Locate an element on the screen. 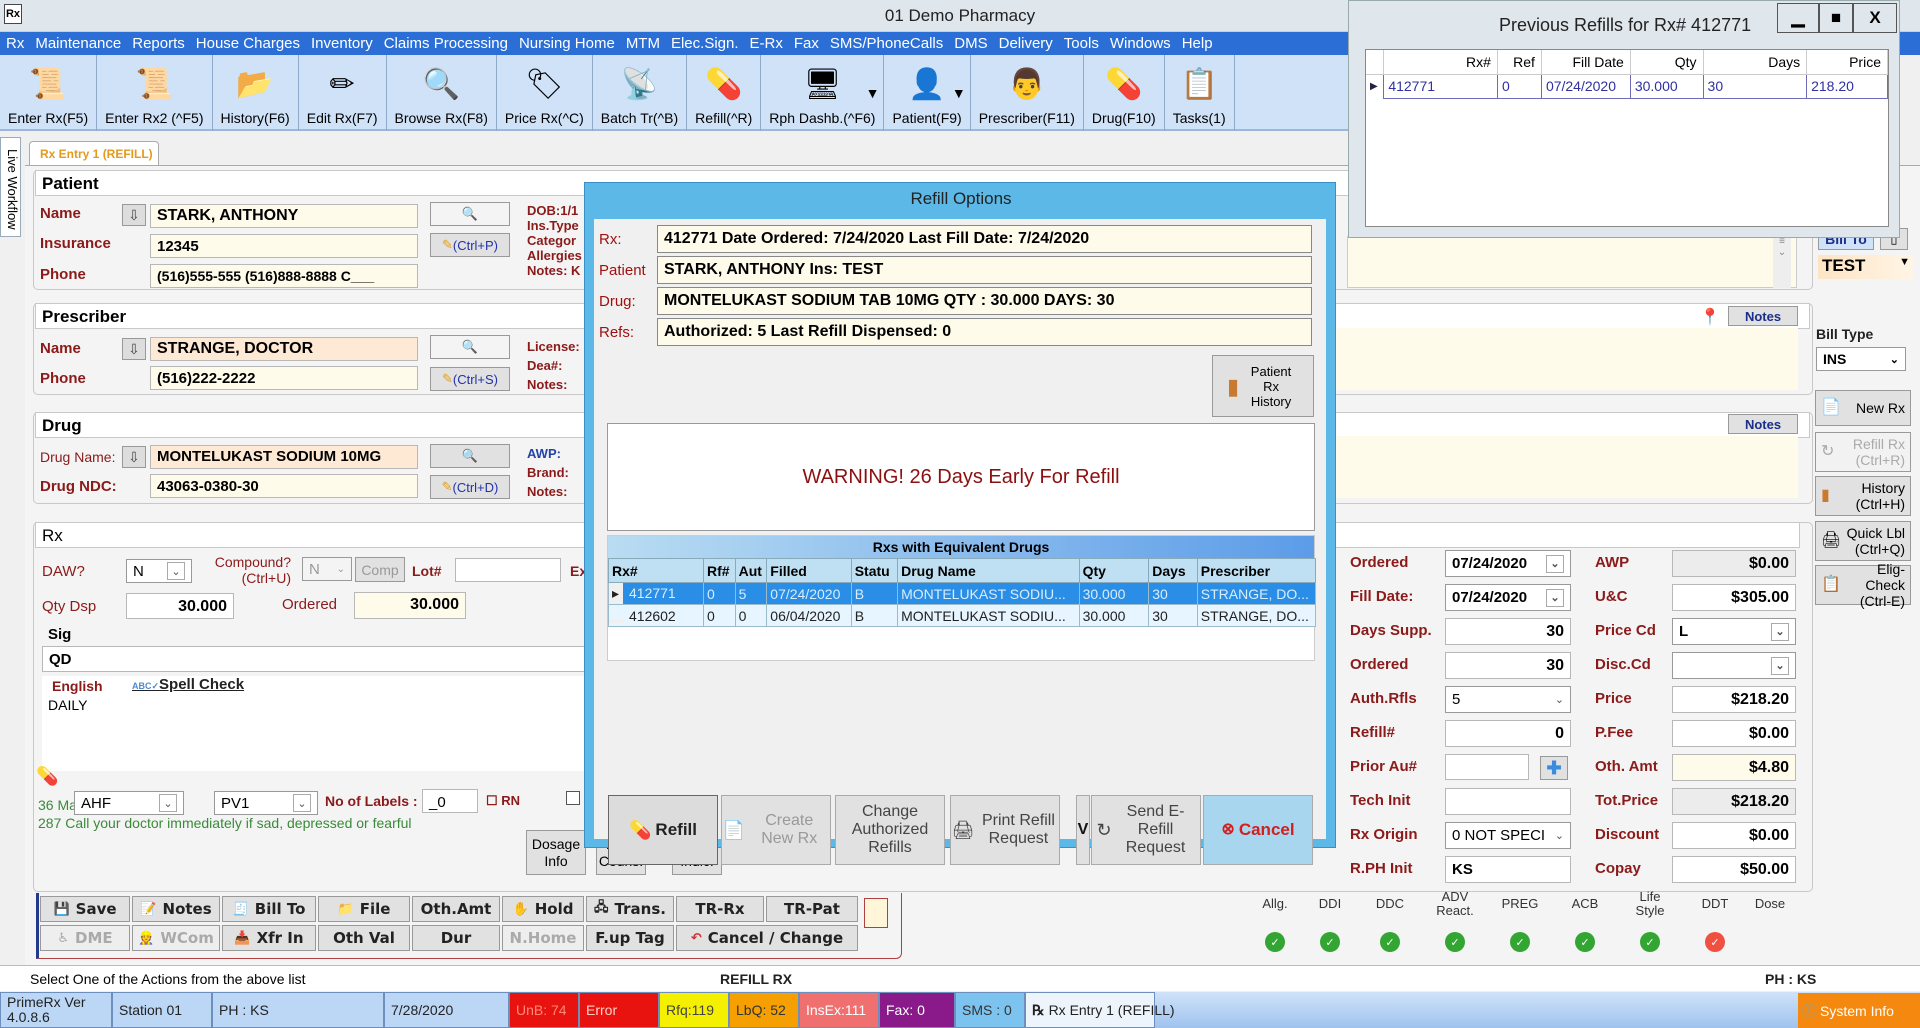 This screenshot has width=1920, height=1028. taskbar-lbq-52: LbQ: 52 is located at coordinates (764, 1010).